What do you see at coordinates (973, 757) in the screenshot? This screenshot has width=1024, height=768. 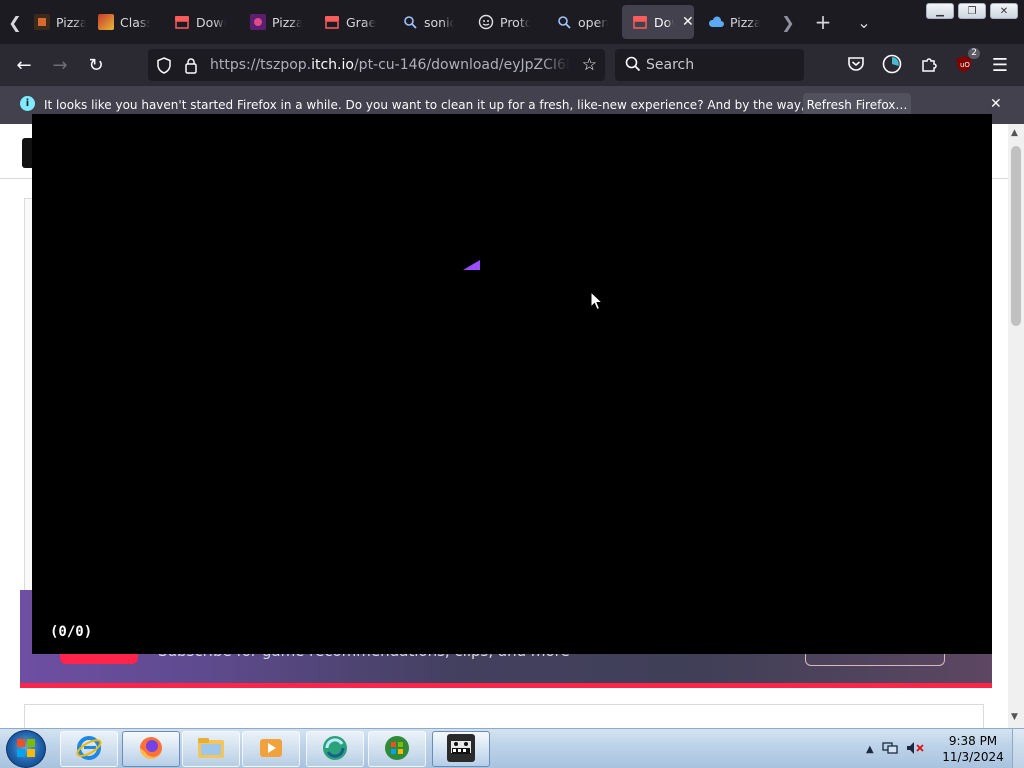 I see `clock-date: 11/3/2024` at bounding box center [973, 757].